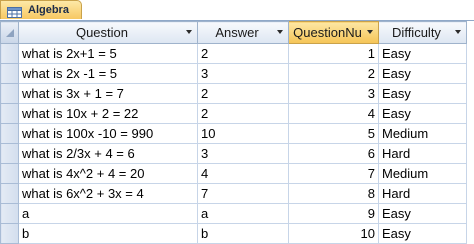 The width and height of the screenshot is (474, 244). I want to click on cell-question: what is 10x + 2 = 22, so click(108, 113).